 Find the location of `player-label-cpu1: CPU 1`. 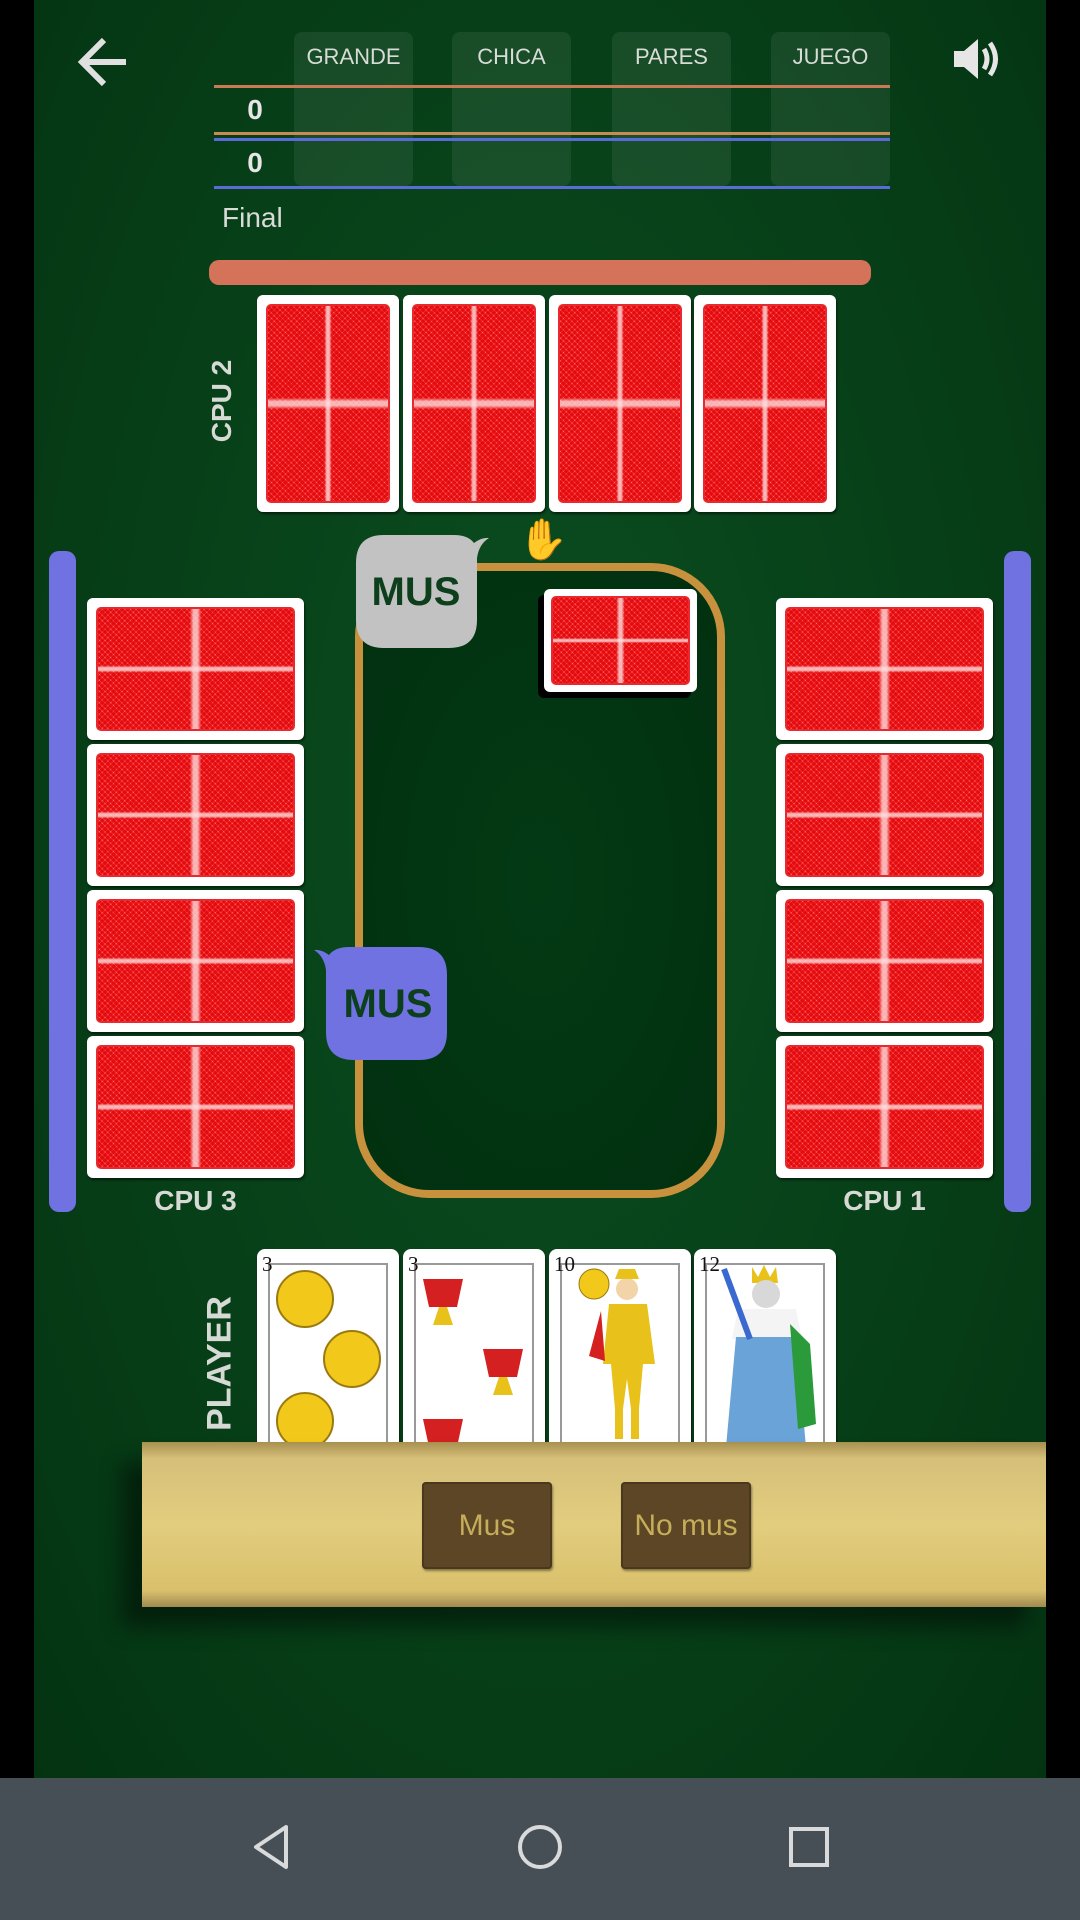

player-label-cpu1: CPU 1 is located at coordinates (884, 1200).